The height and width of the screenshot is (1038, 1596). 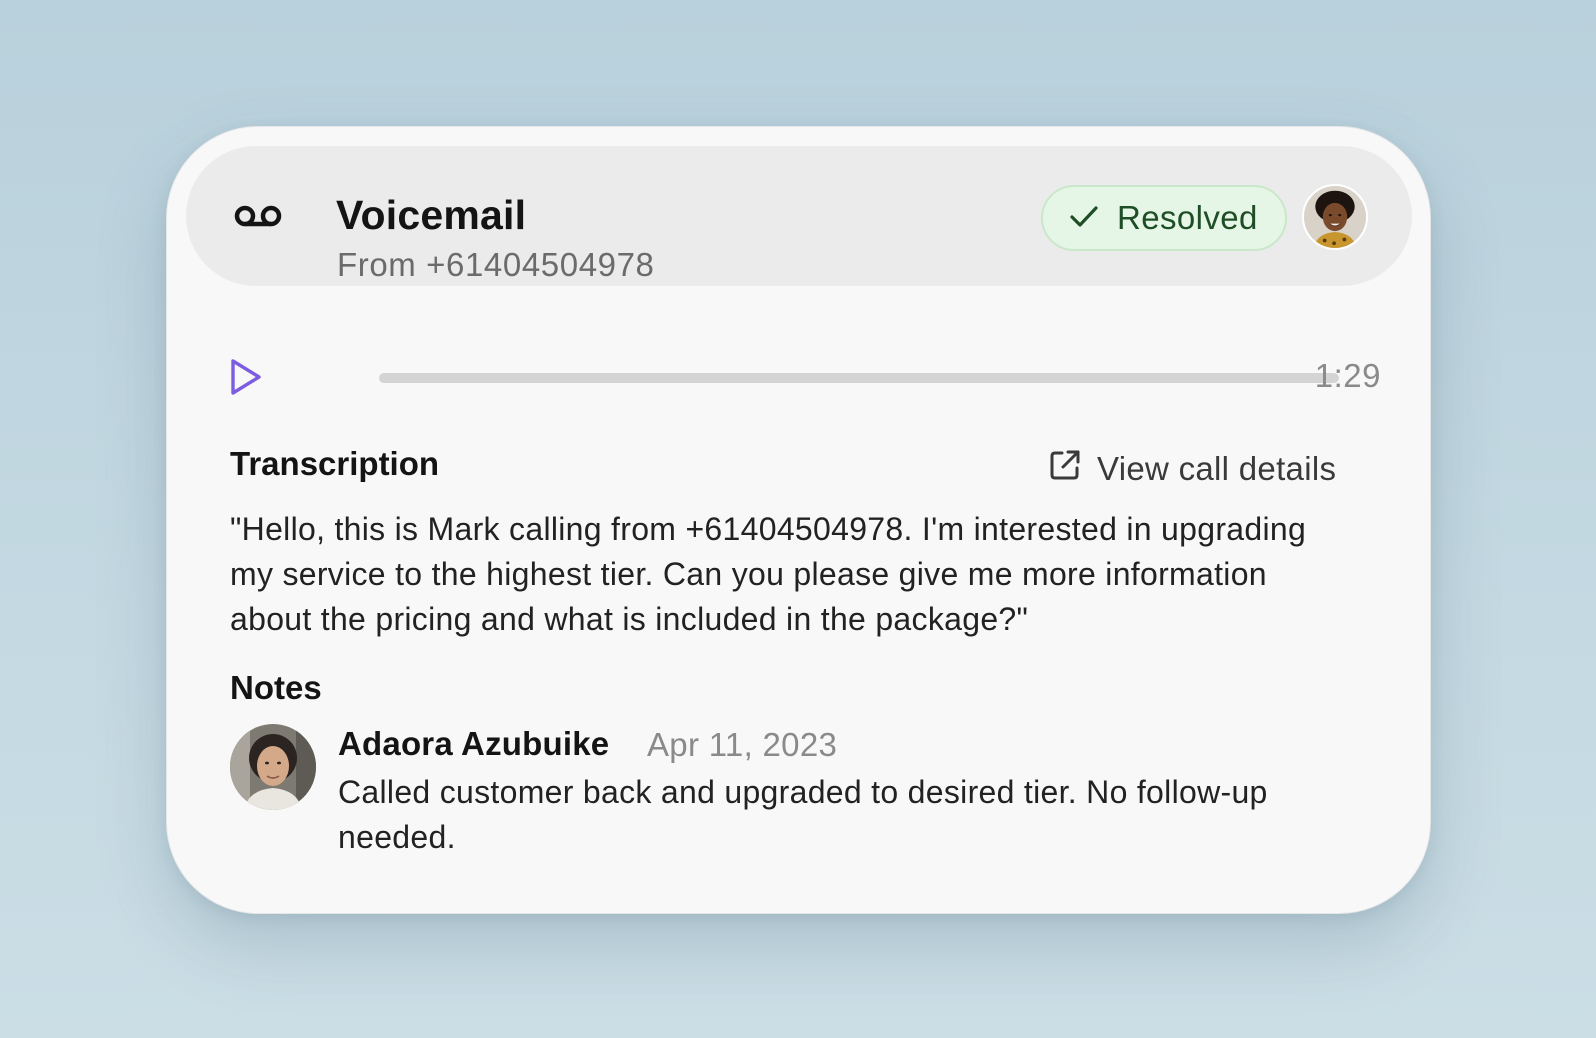 I want to click on assignee-avatar, so click(x=1335, y=217).